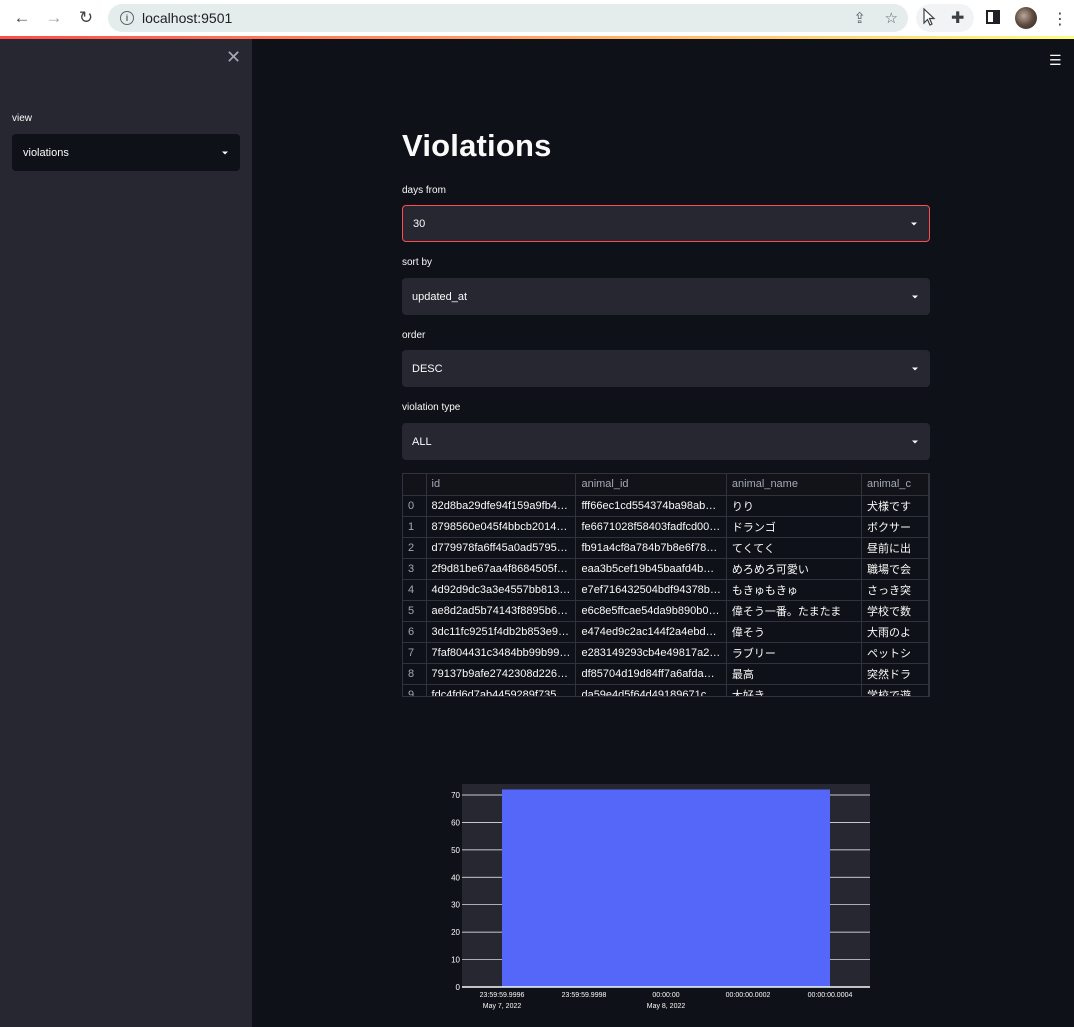 Image resolution: width=1074 pixels, height=1027 pixels. I want to click on table-cell: ペットシ, so click(895, 653).